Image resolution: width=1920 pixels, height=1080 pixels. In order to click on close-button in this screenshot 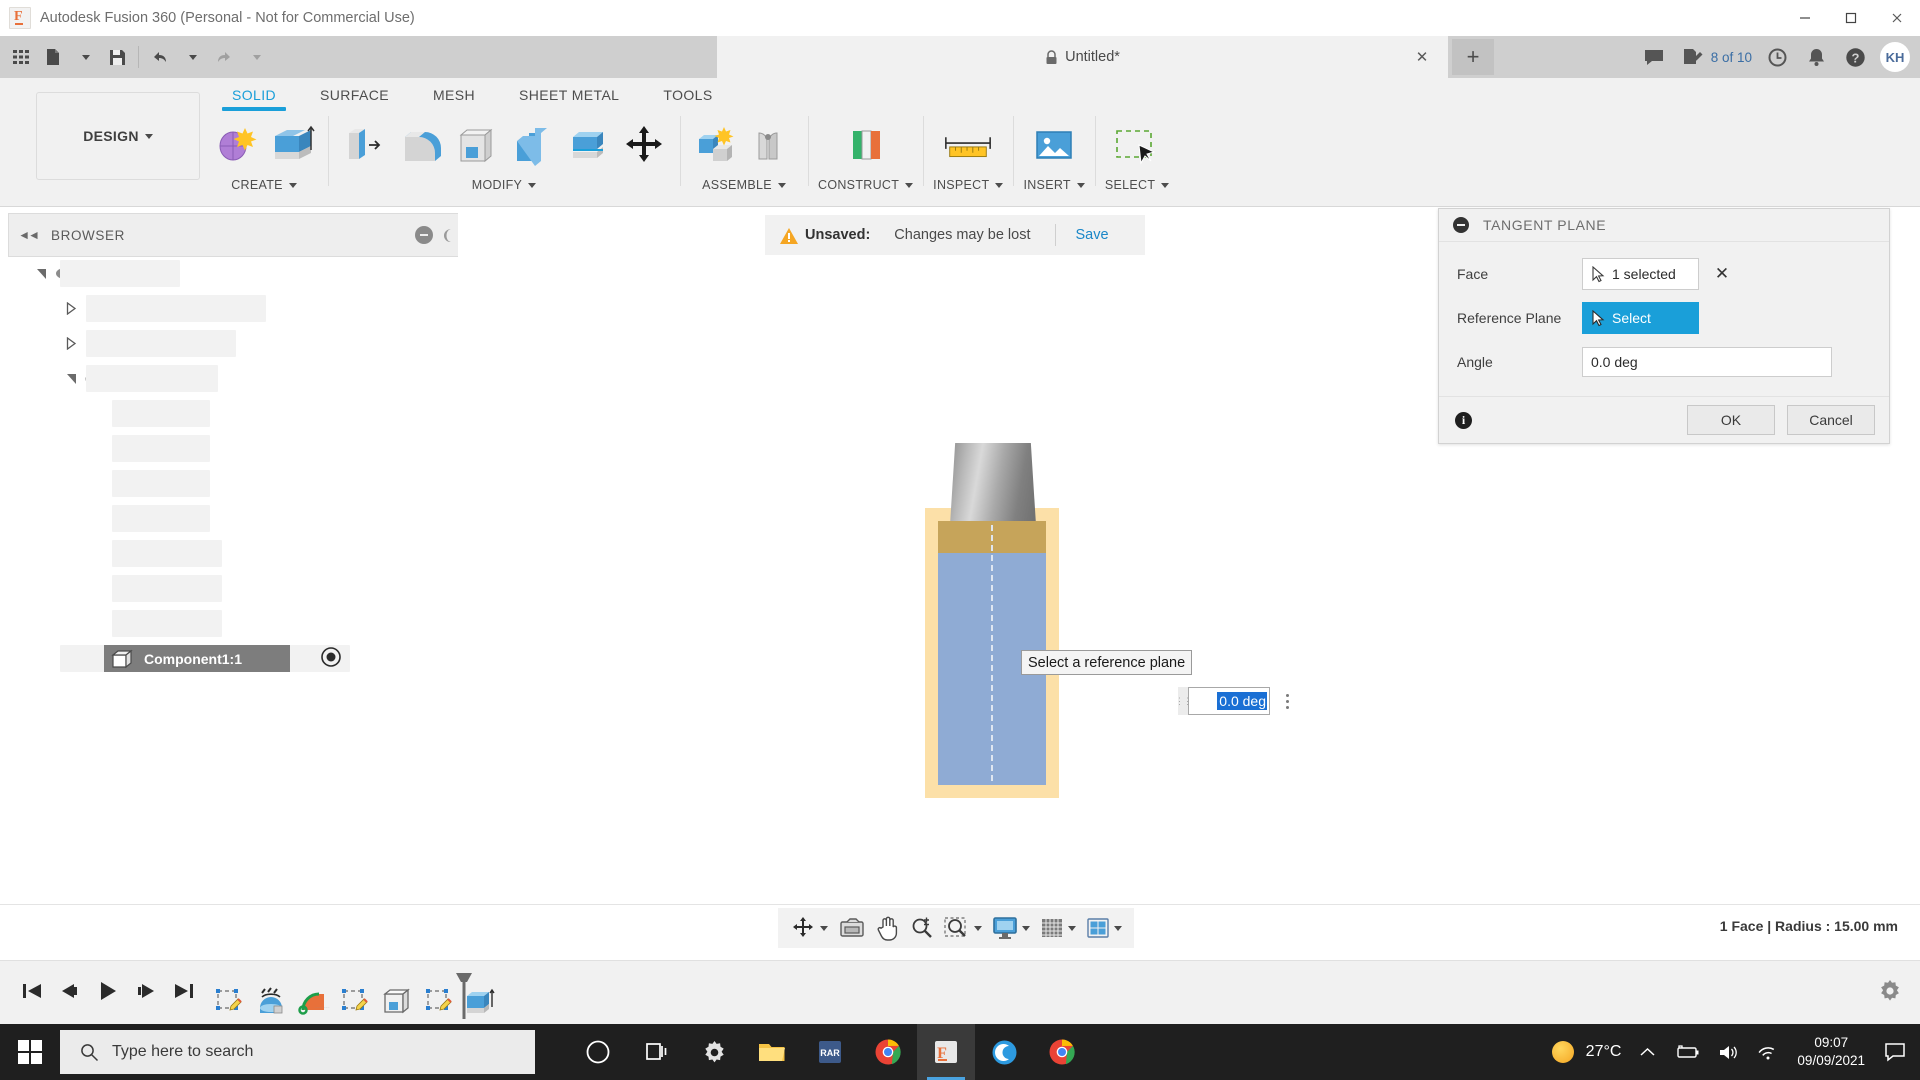, I will do `click(1897, 18)`.